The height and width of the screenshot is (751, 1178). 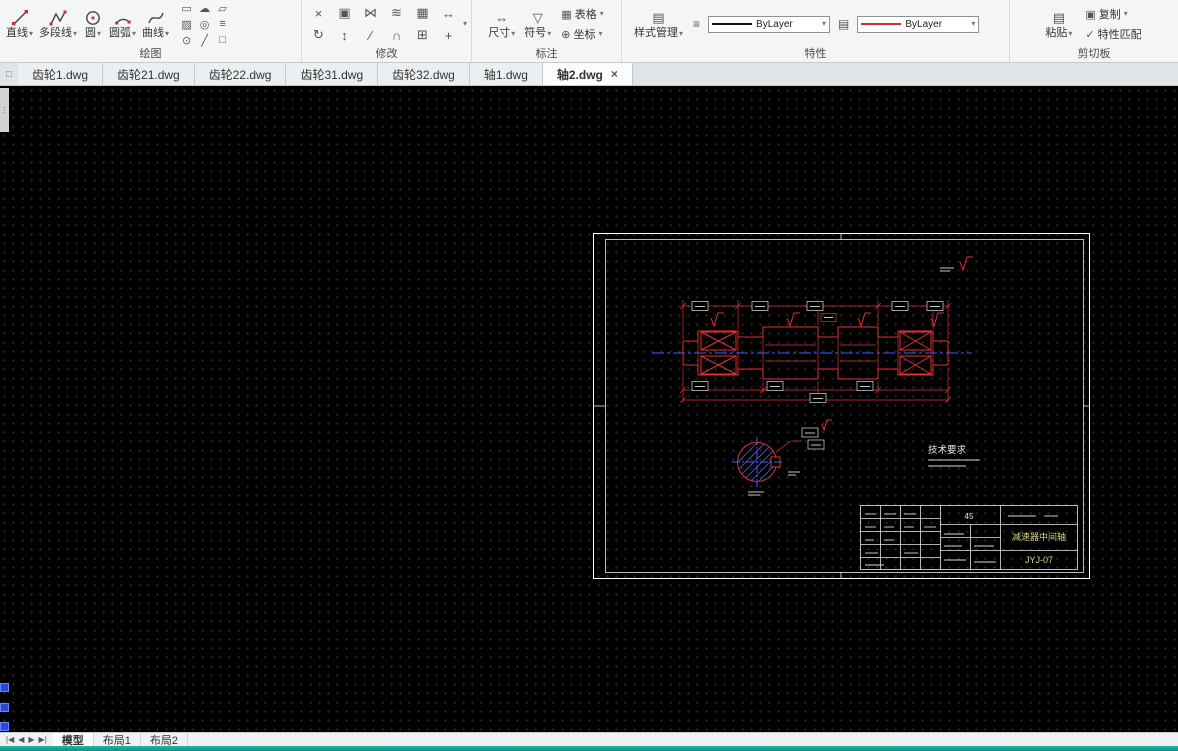 What do you see at coordinates (696, 24) in the screenshot?
I see `list-menu-icon: ≡` at bounding box center [696, 24].